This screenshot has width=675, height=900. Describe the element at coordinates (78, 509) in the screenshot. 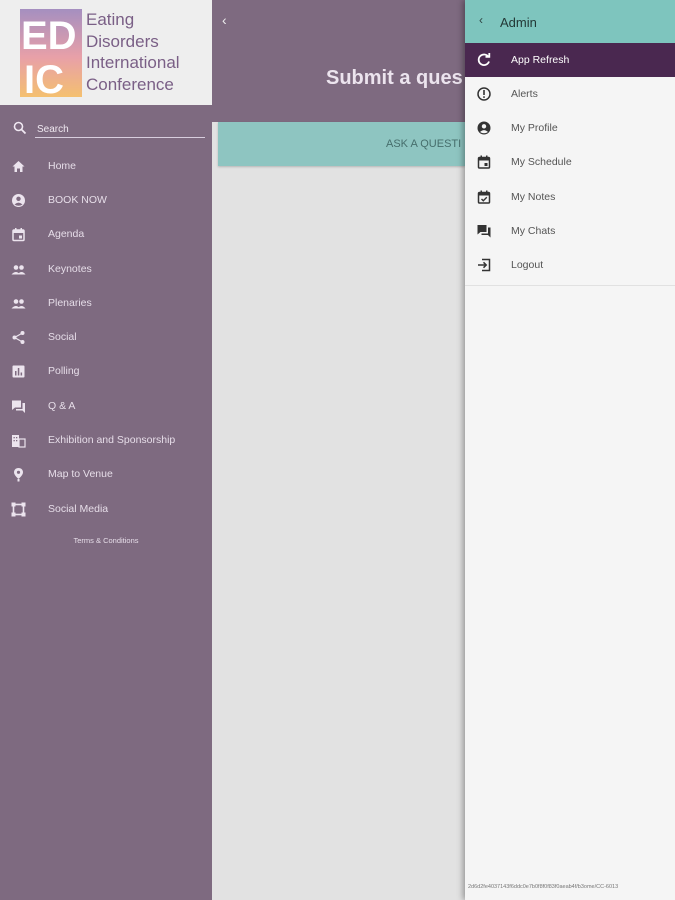

I see `sidebar-item-label: Social Media` at that location.